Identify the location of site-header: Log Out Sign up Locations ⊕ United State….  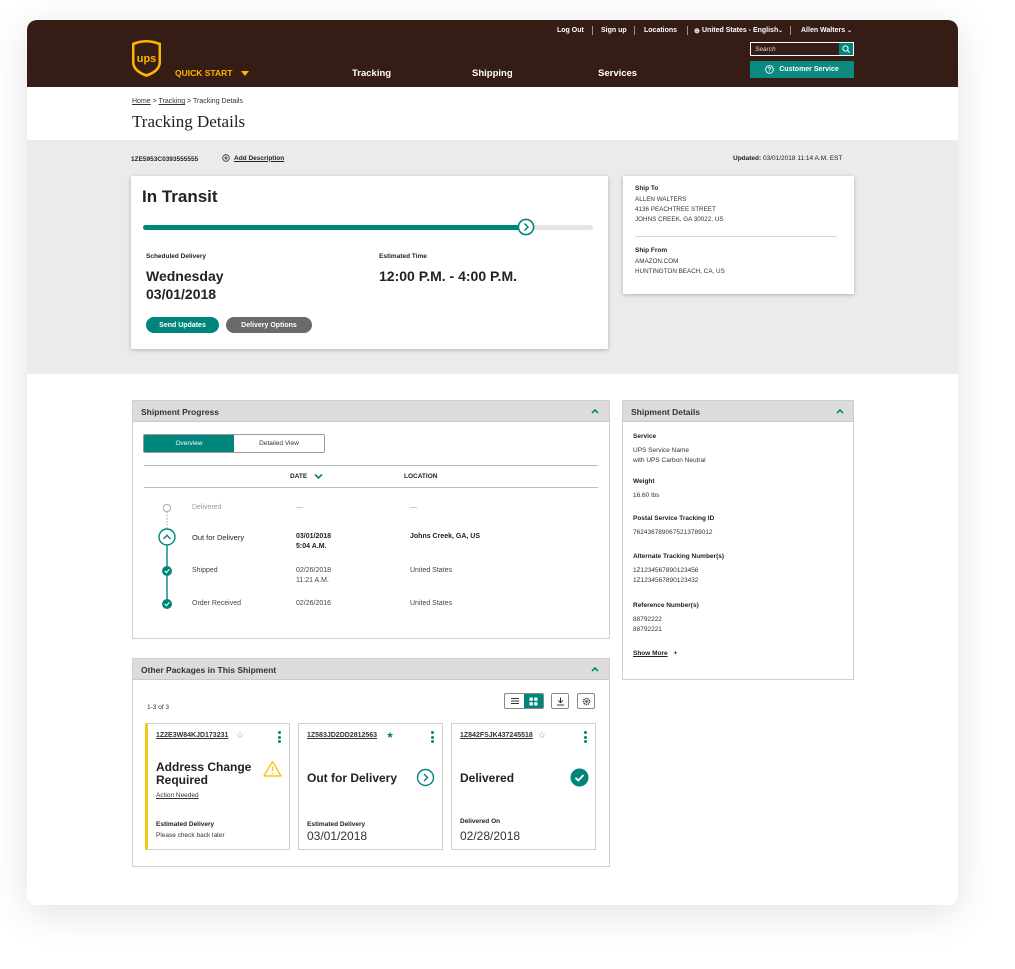
(492, 53).